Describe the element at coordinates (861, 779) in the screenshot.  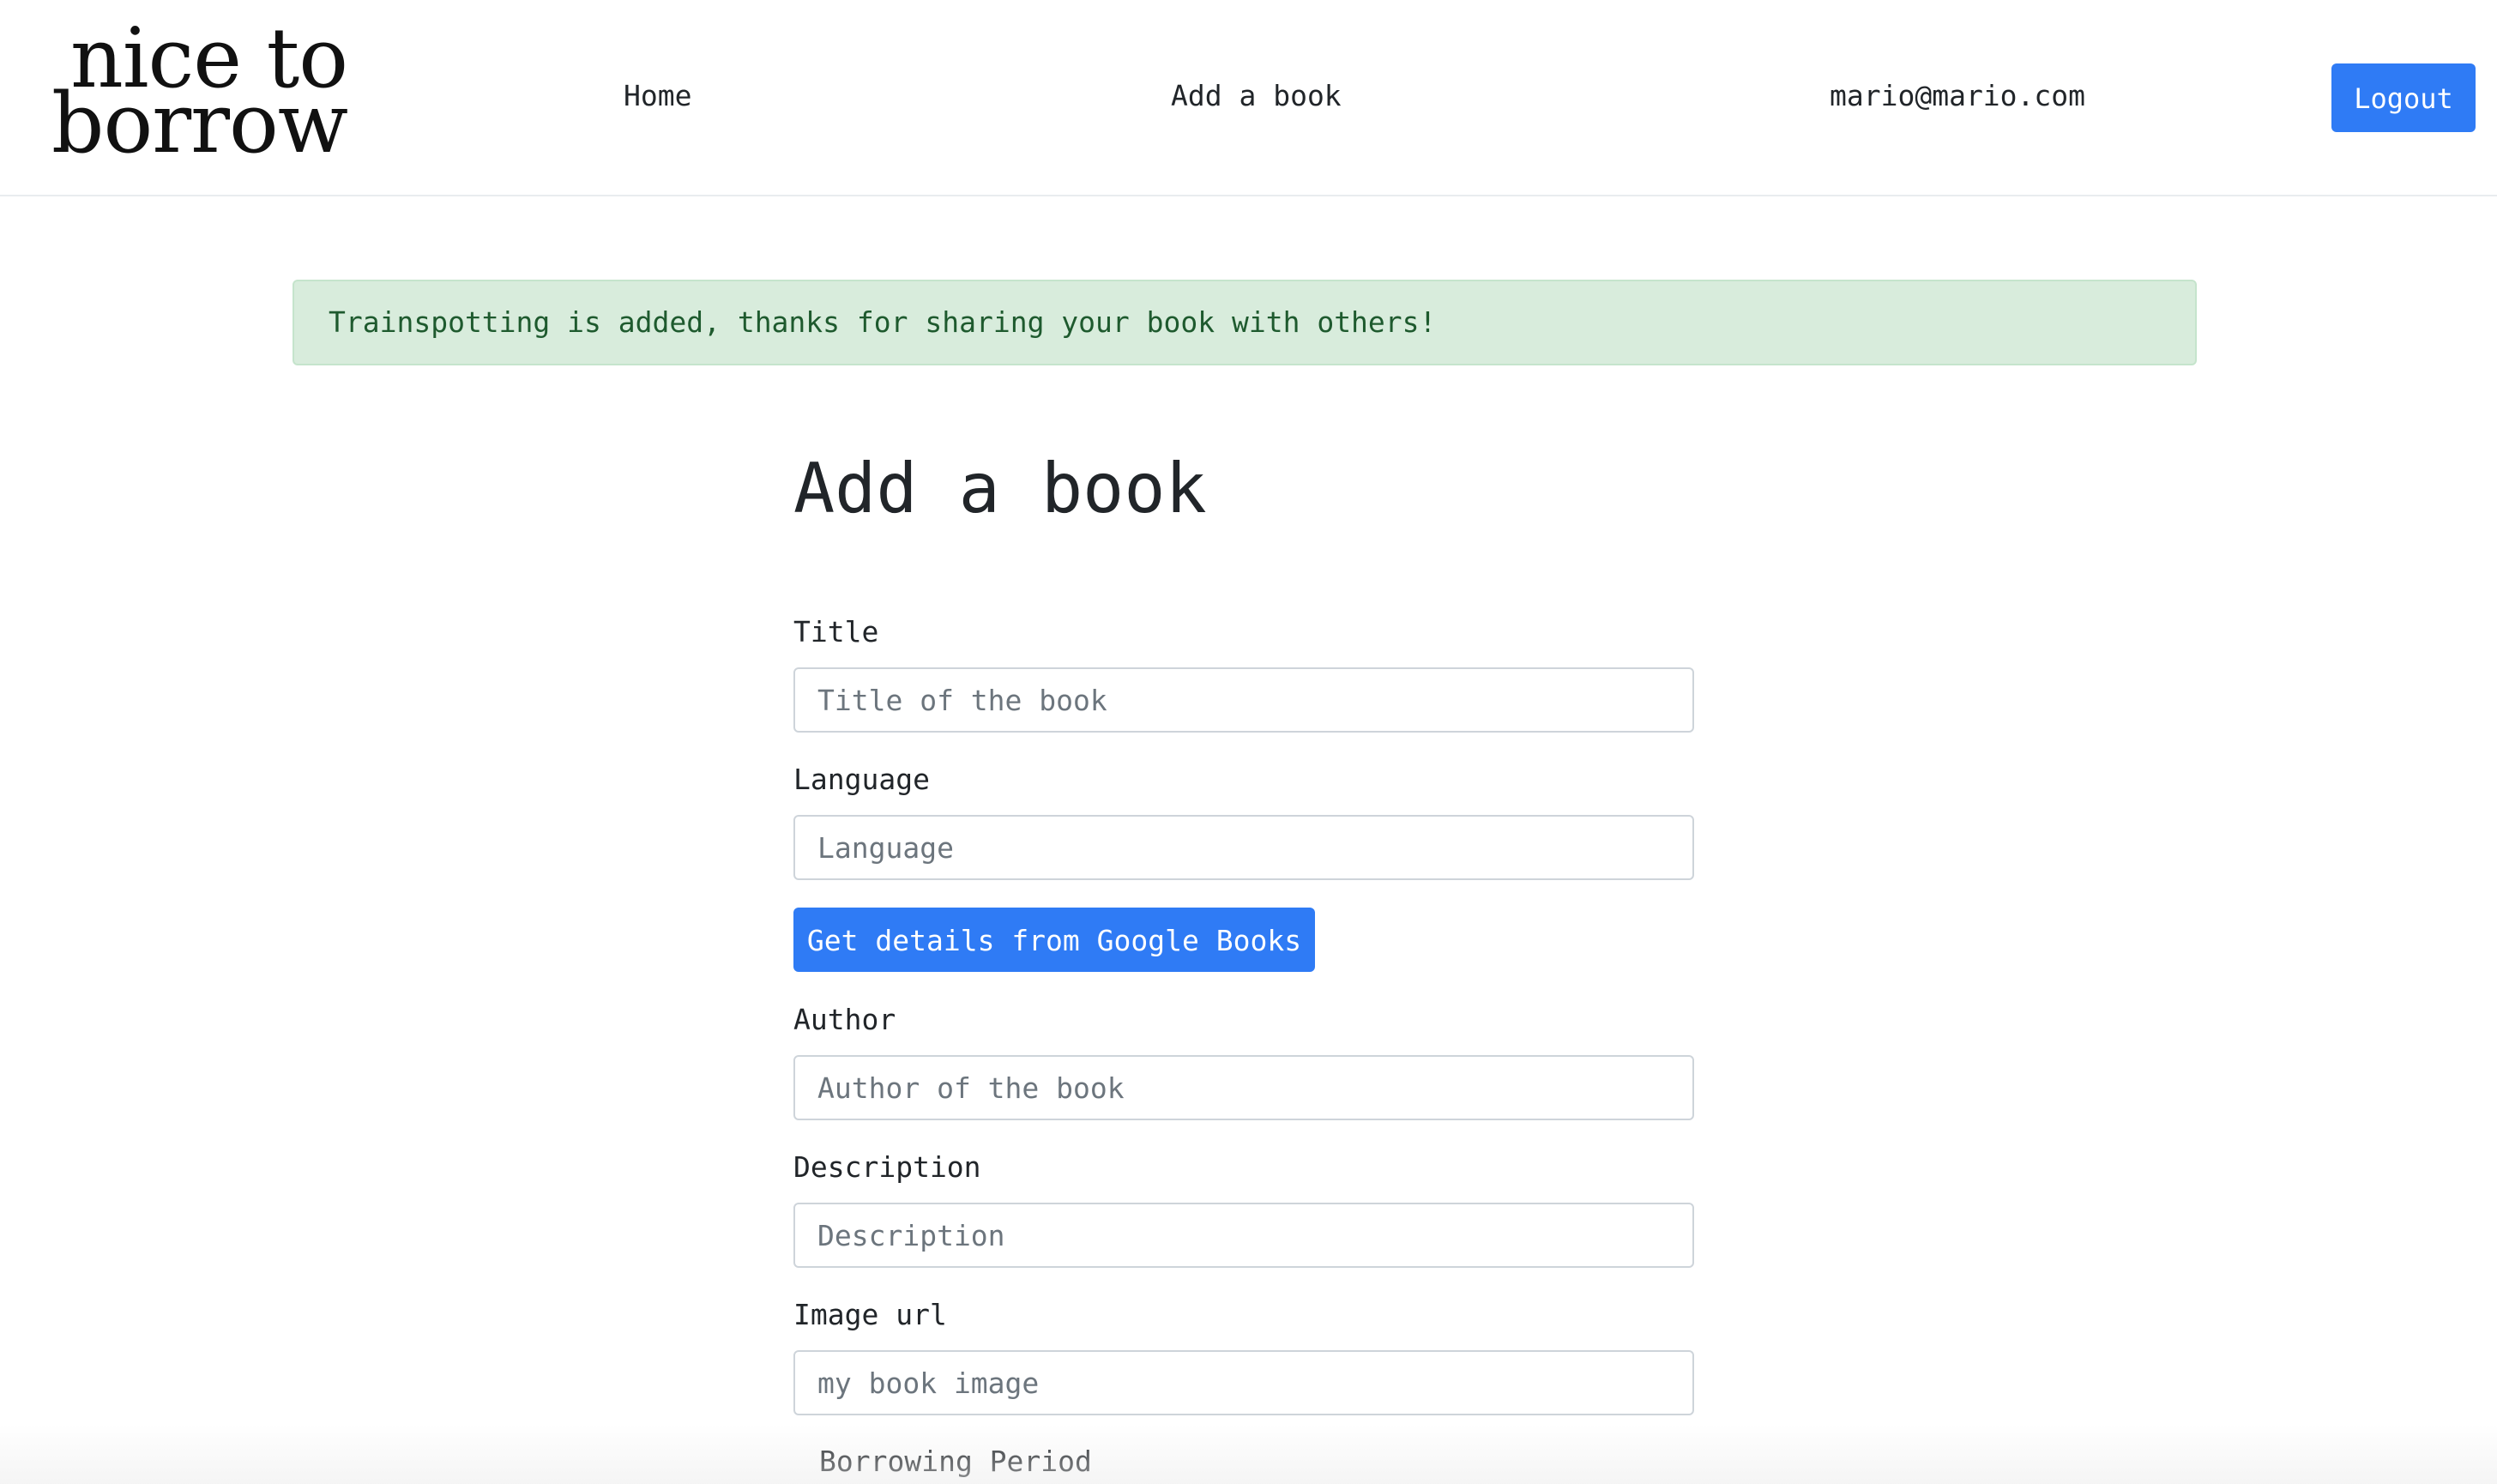
I see `language-label: Language` at that location.